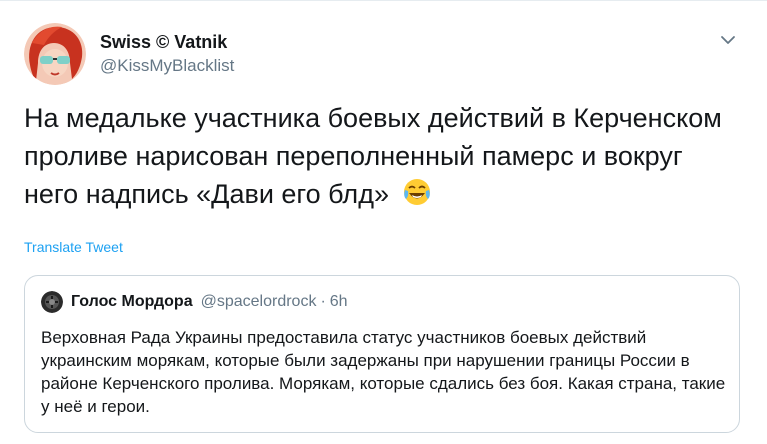 This screenshot has width=767, height=444. What do you see at coordinates (258, 301) in the screenshot?
I see `quoted-author-handle: @spacelordrock` at bounding box center [258, 301].